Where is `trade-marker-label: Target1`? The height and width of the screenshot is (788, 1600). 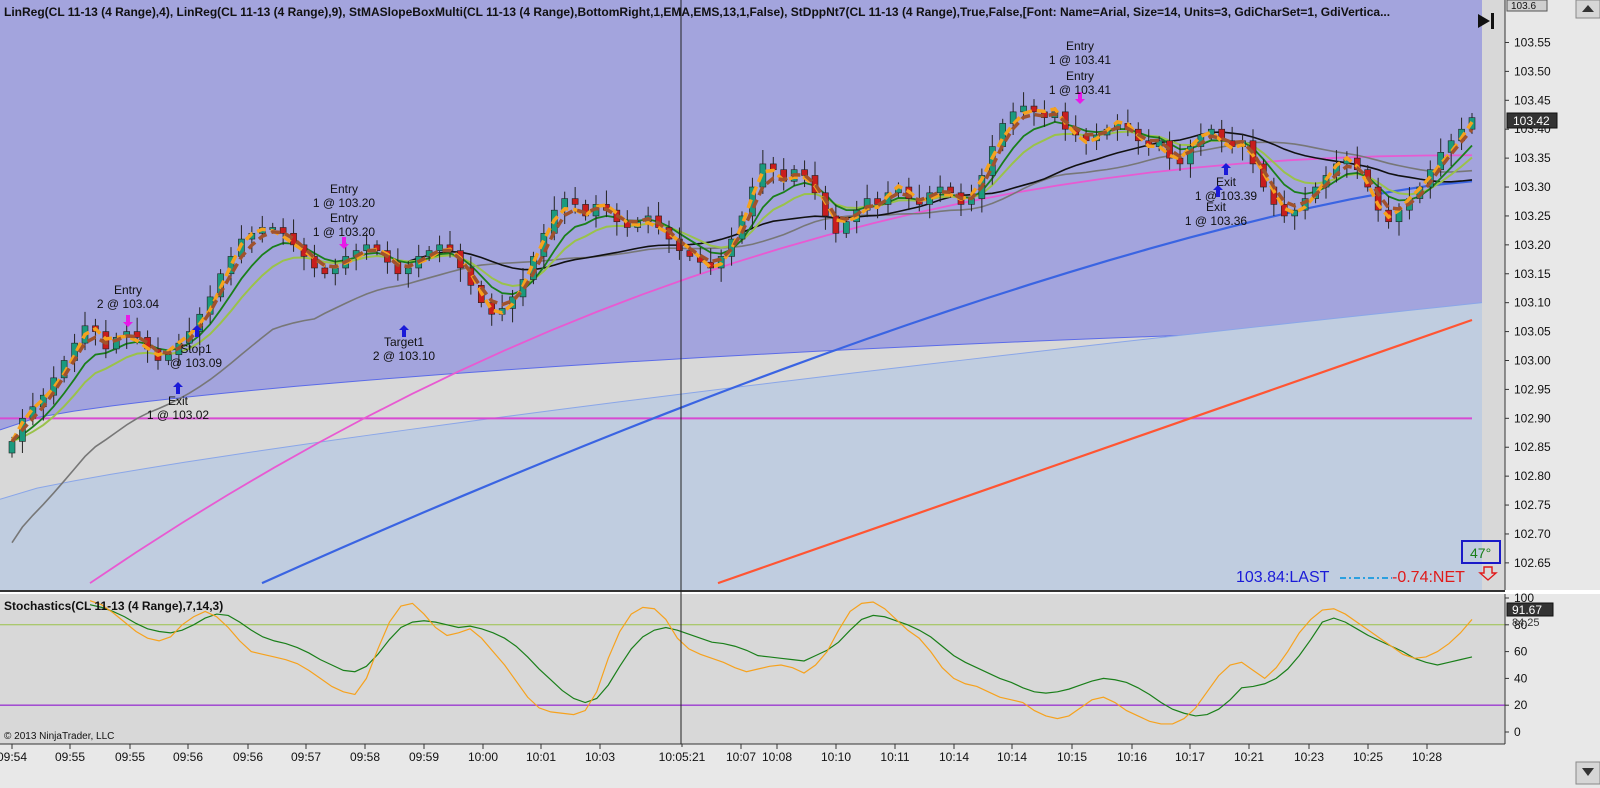
trade-marker-label: Target1 is located at coordinates (404, 342).